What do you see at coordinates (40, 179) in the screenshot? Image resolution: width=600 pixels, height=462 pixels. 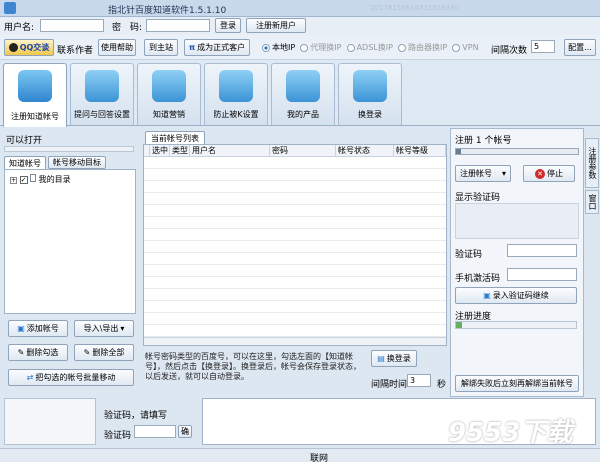 I see `tree-node: + ✓ 我的目录` at bounding box center [40, 179].